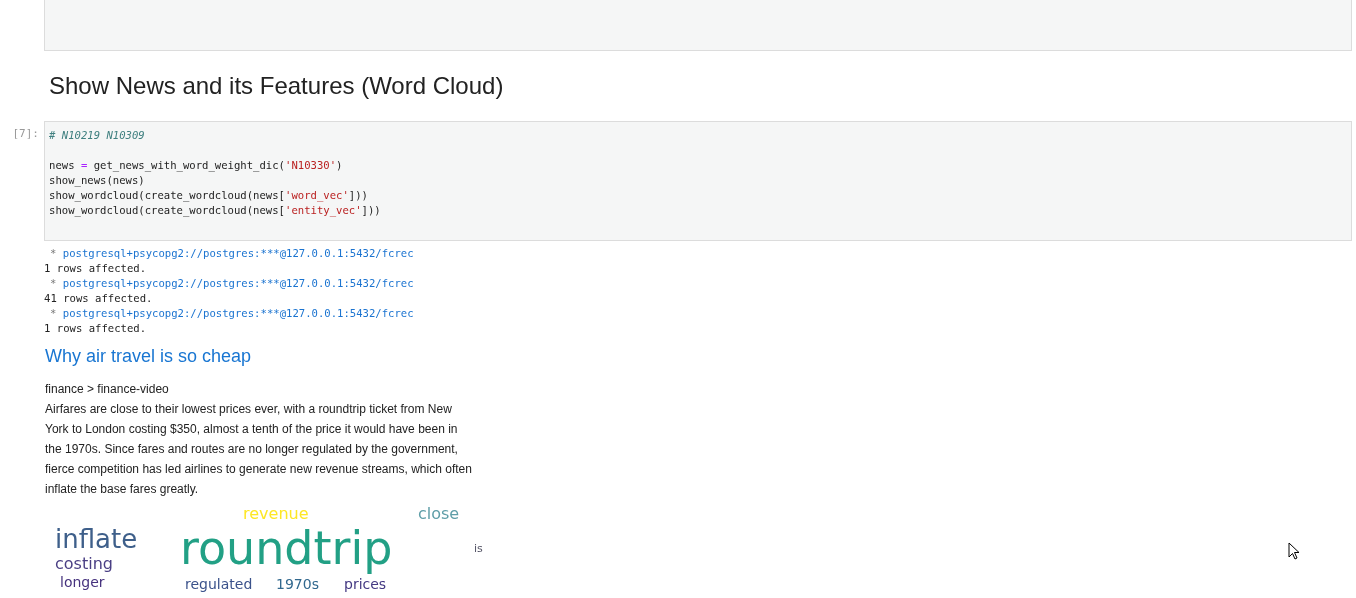  What do you see at coordinates (82, 582) in the screenshot?
I see `cloud-word: longer` at bounding box center [82, 582].